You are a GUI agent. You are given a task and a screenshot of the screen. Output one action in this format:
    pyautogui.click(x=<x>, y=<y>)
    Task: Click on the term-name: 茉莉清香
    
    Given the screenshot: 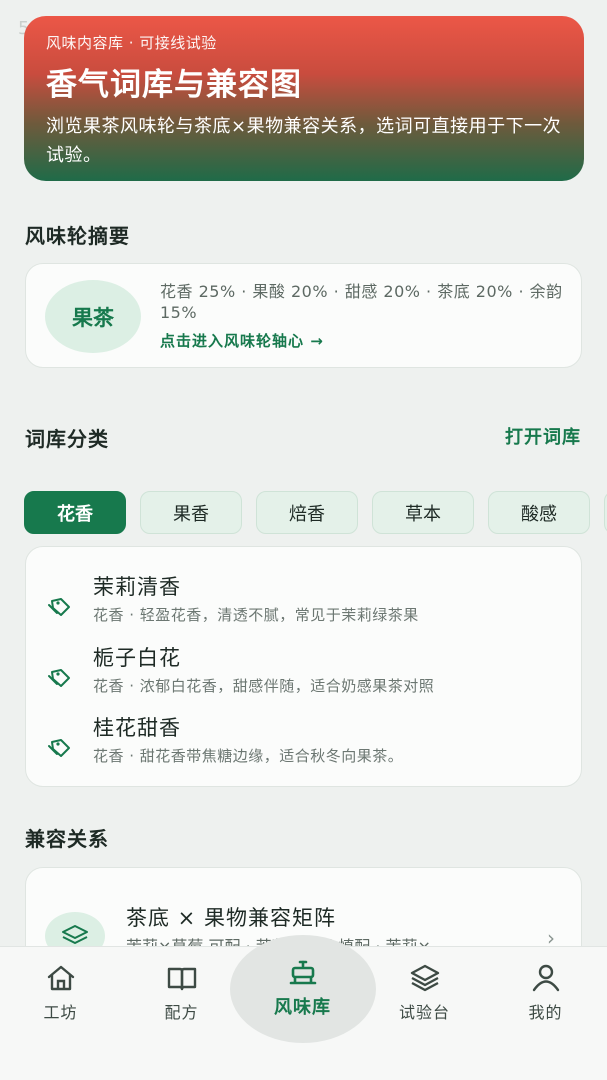 What is the action you would take?
    pyautogui.click(x=137, y=587)
    